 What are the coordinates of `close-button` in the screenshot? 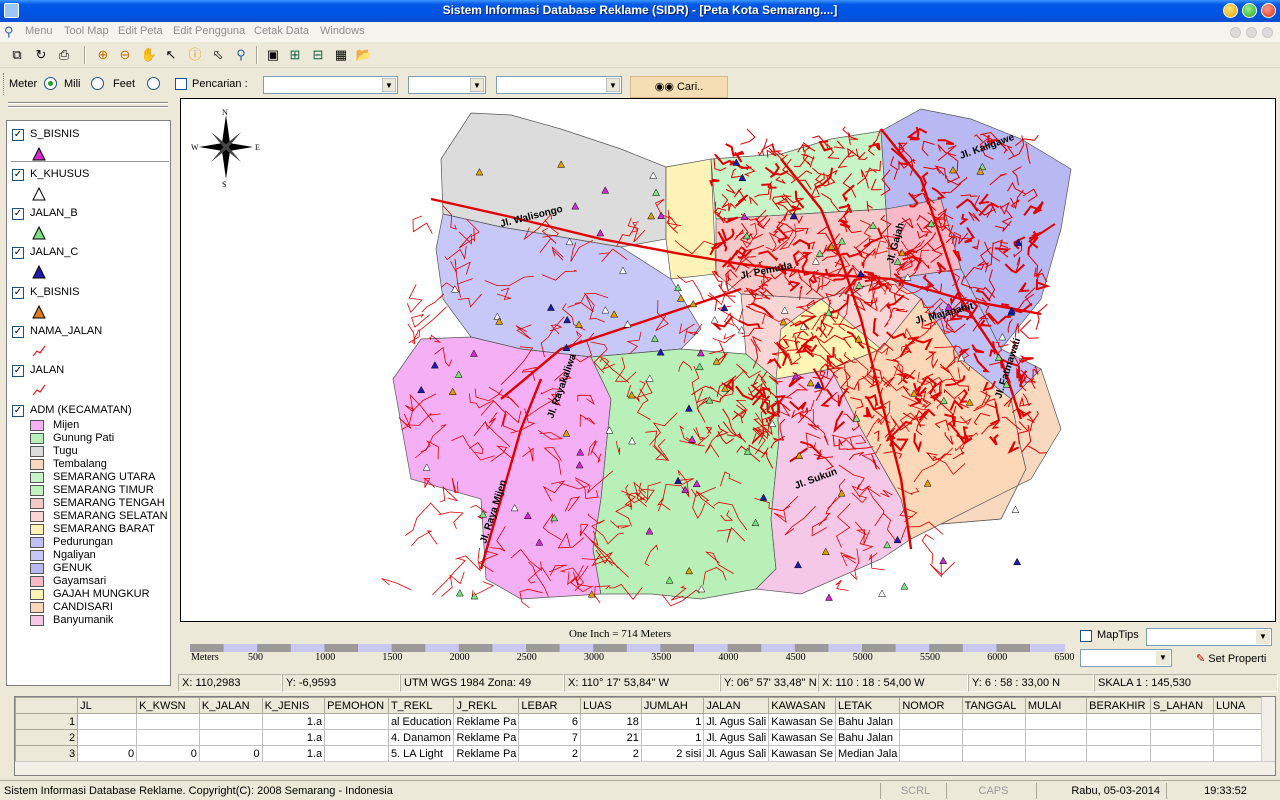 It's located at (1268, 10).